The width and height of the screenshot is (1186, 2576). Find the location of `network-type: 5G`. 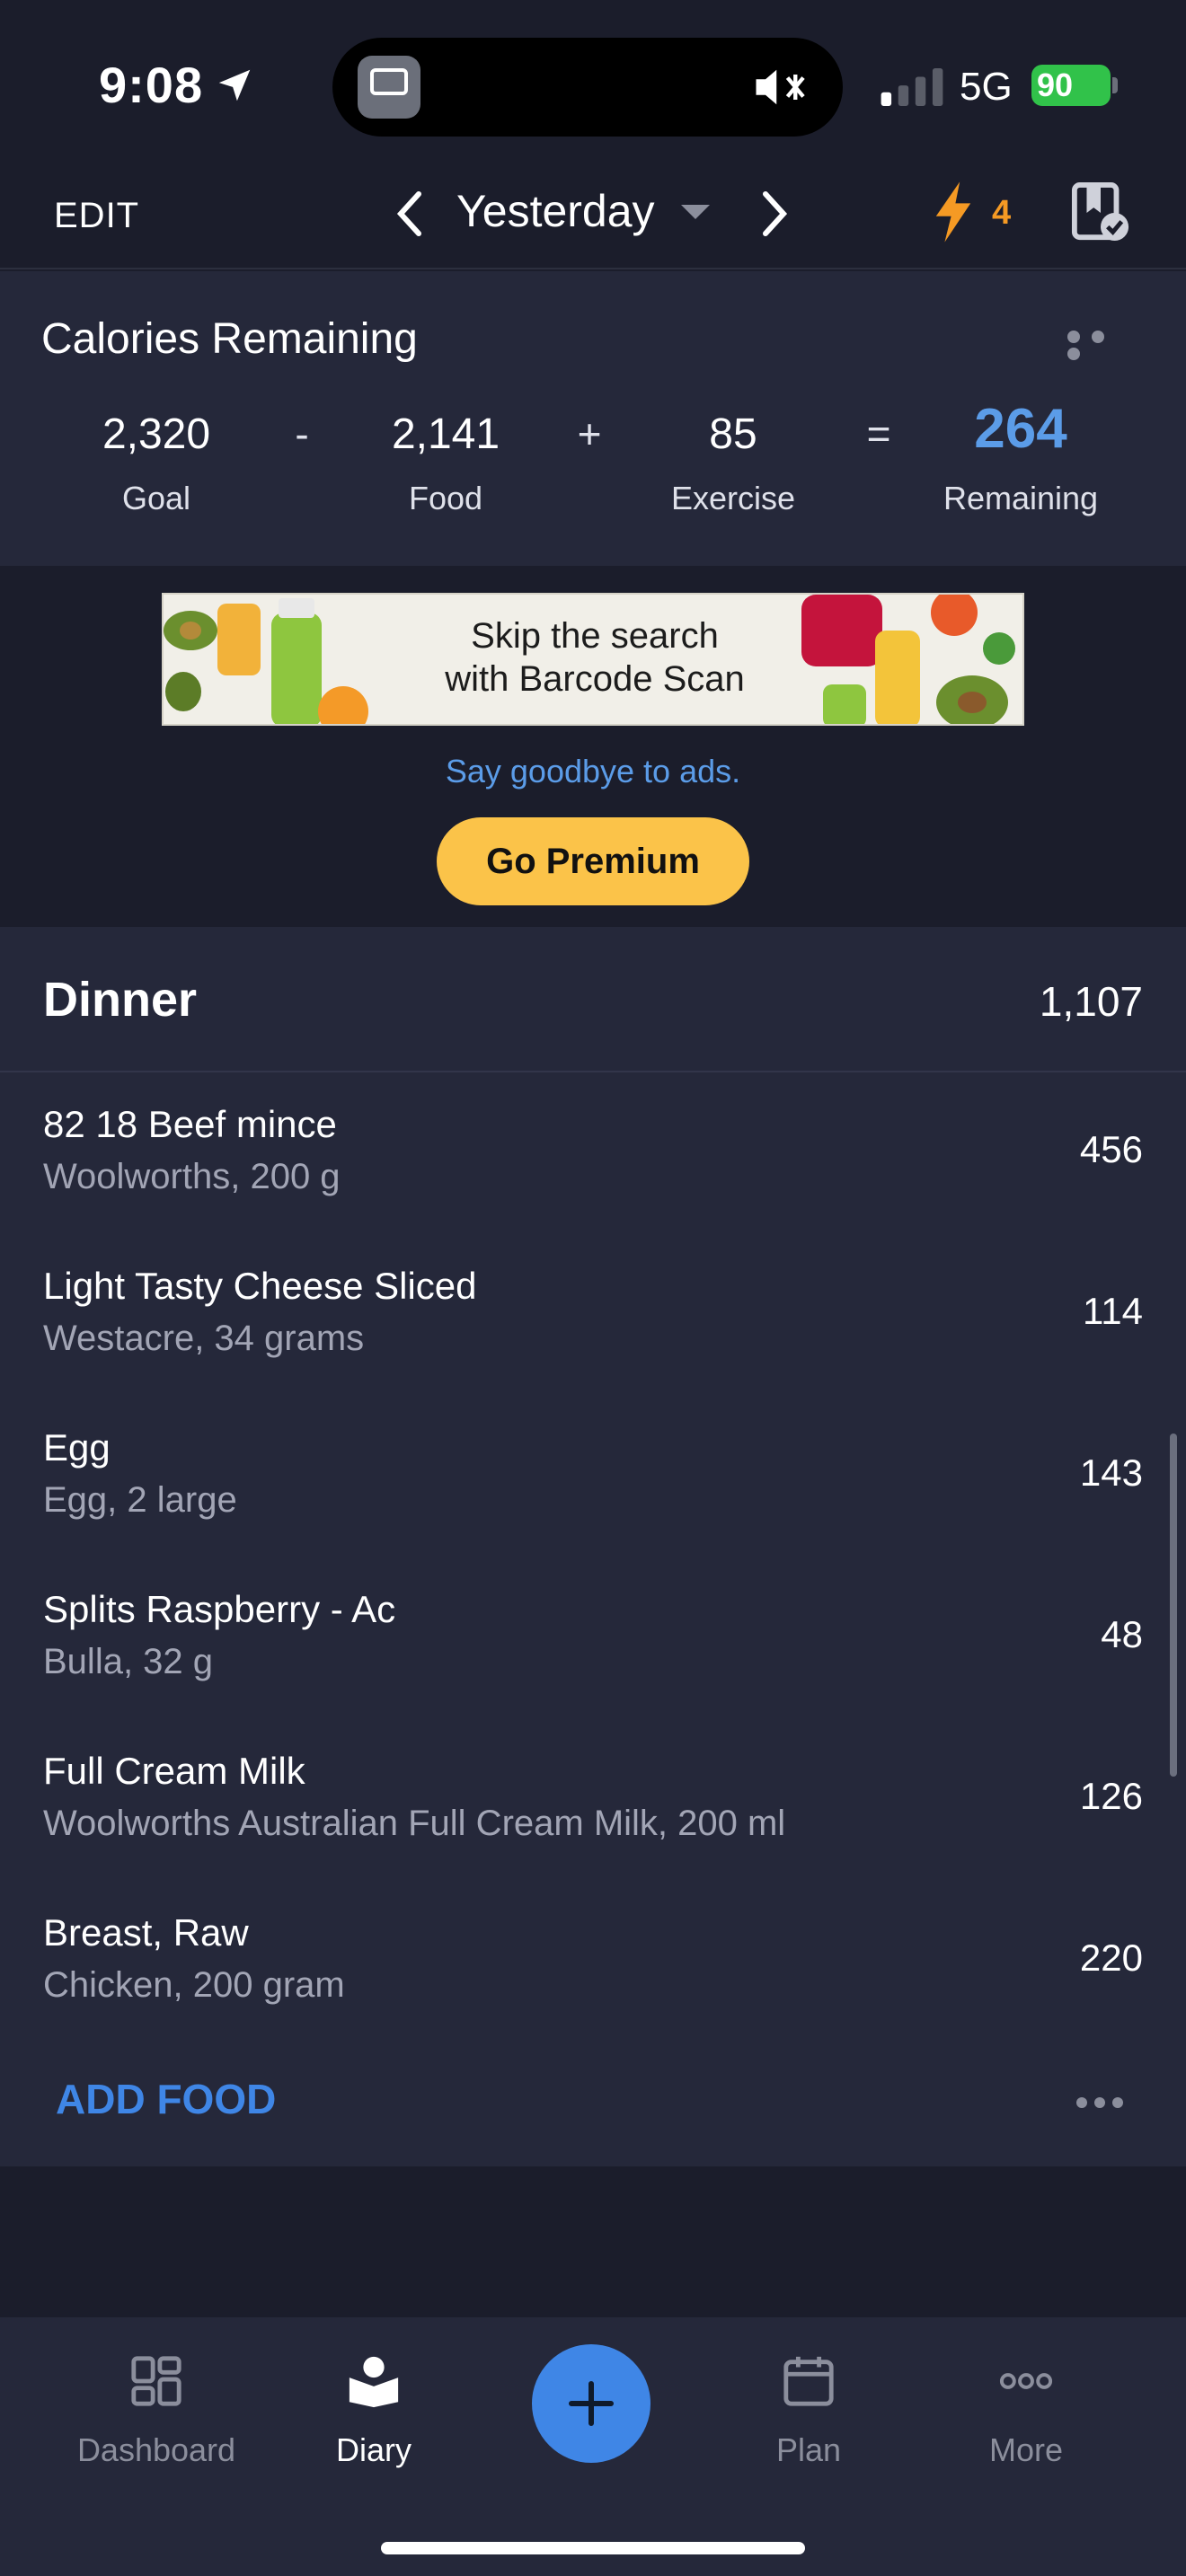

network-type: 5G is located at coordinates (986, 87).